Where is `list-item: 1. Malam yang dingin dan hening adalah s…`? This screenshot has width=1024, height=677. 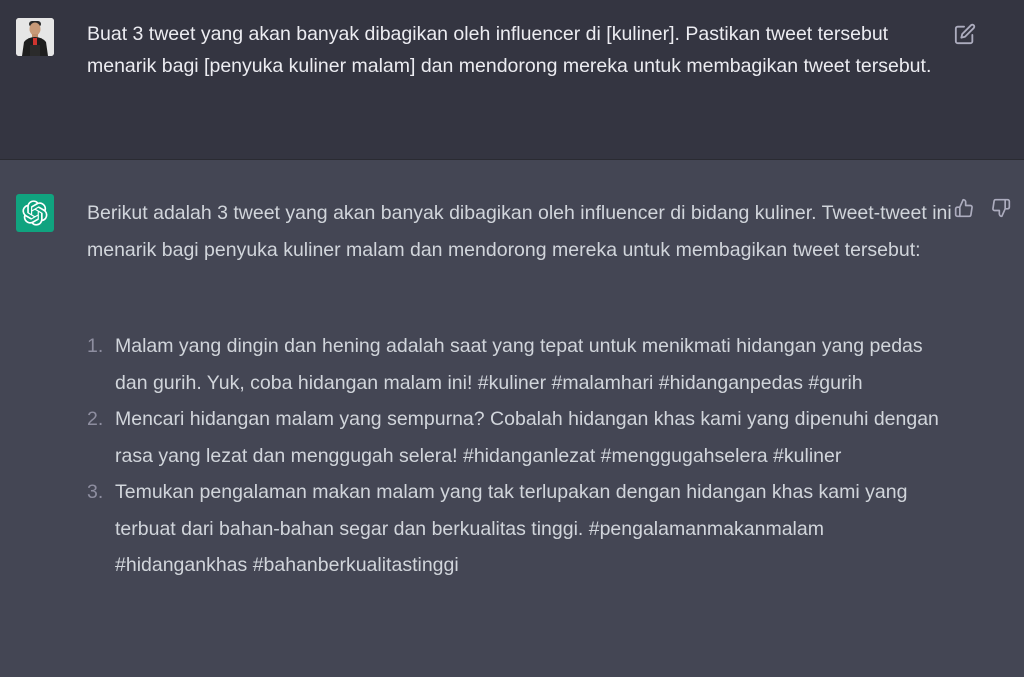 list-item: 1. Malam yang dingin dan hening adalah s… is located at coordinates (517, 364).